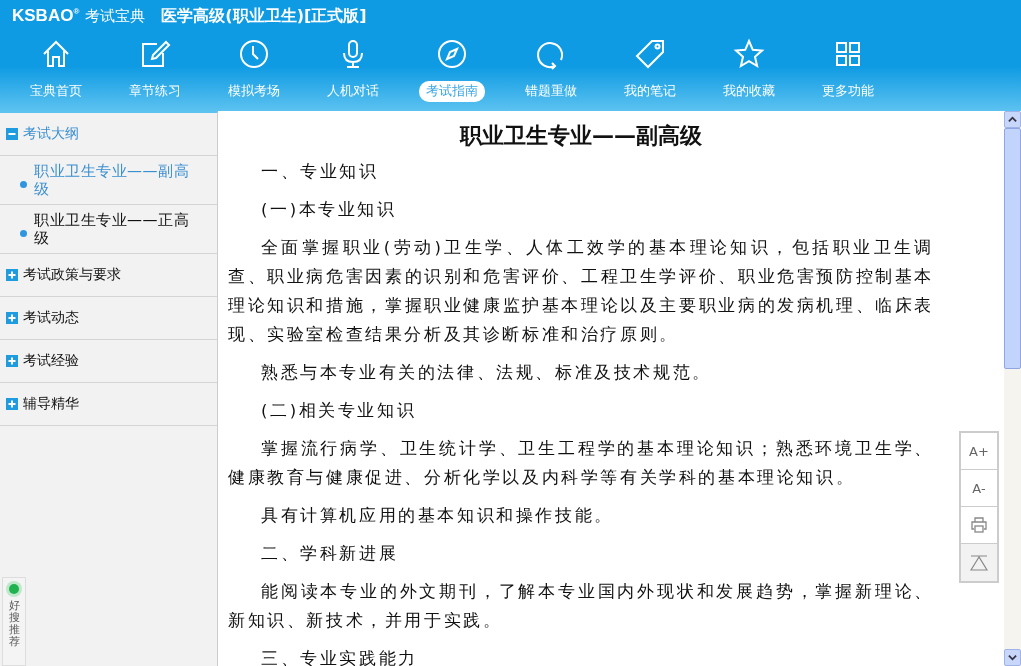  I want to click on sidebar-section: 考试政策与要求, so click(108, 275).